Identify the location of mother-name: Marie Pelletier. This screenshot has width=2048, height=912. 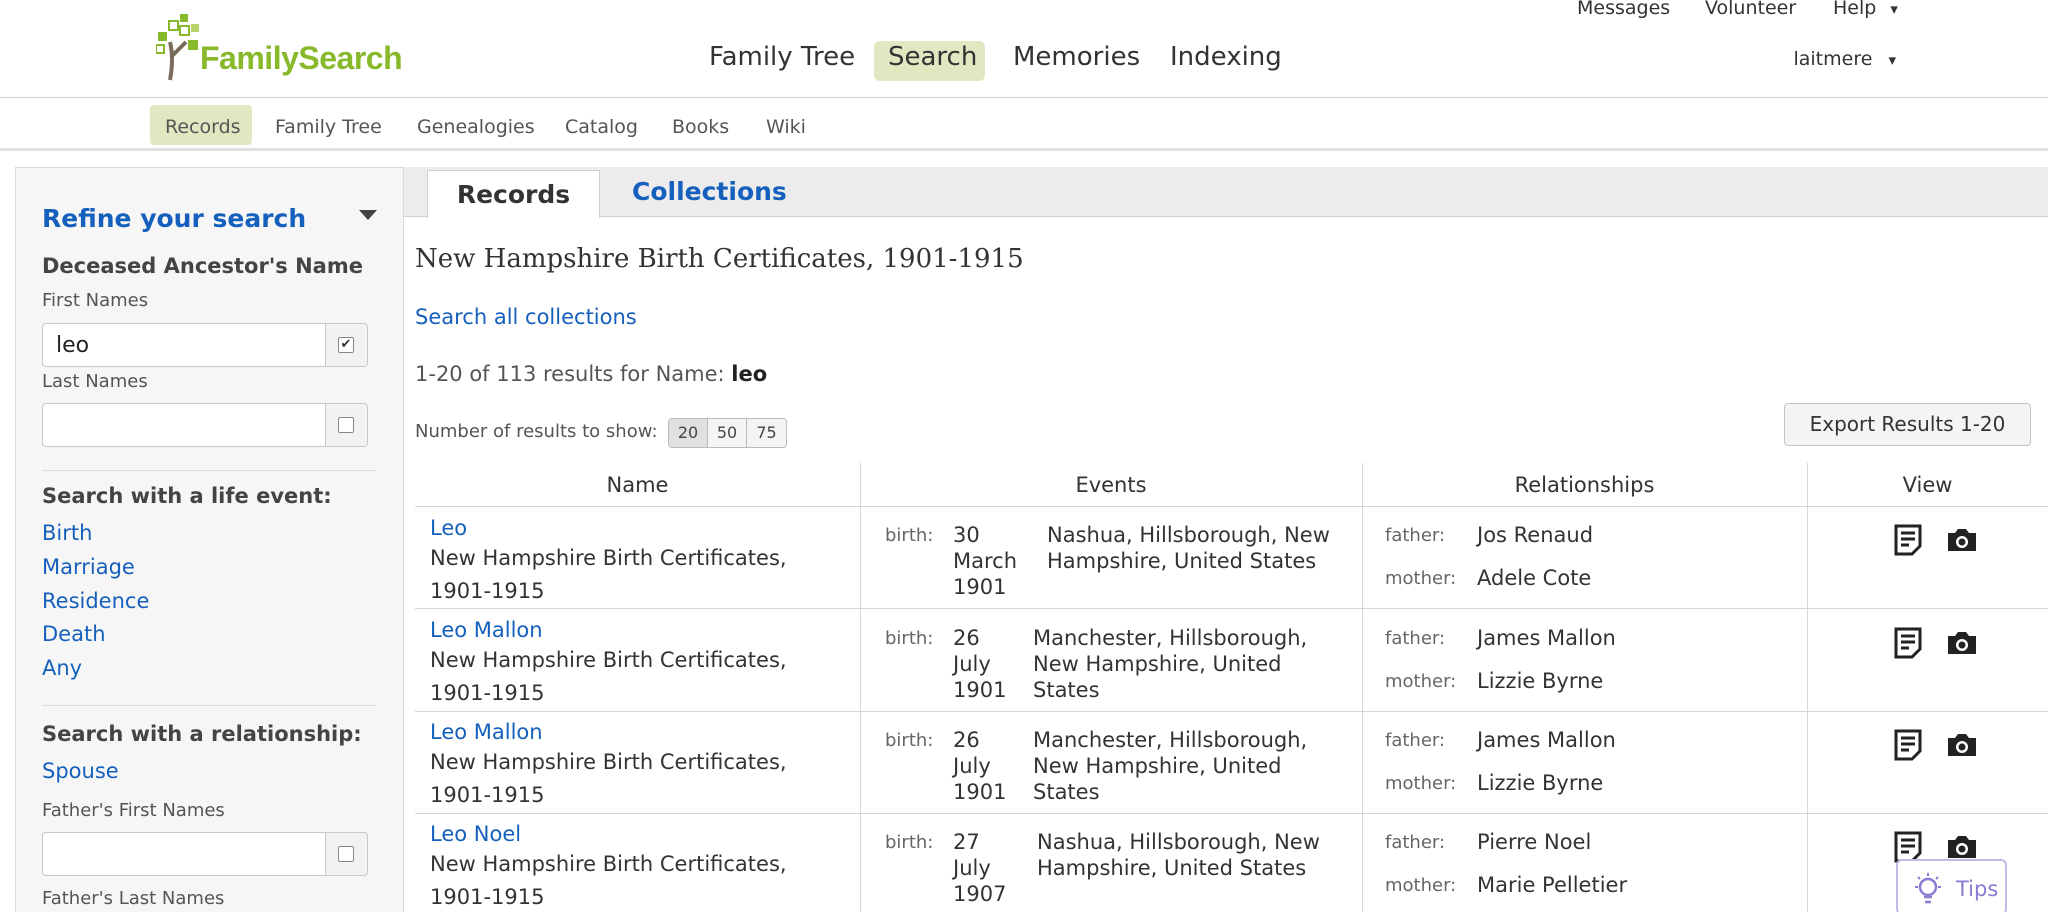
(1552, 885).